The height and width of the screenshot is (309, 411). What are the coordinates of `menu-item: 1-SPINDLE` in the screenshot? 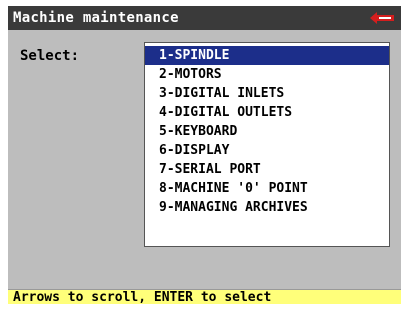 It's located at (267, 55).